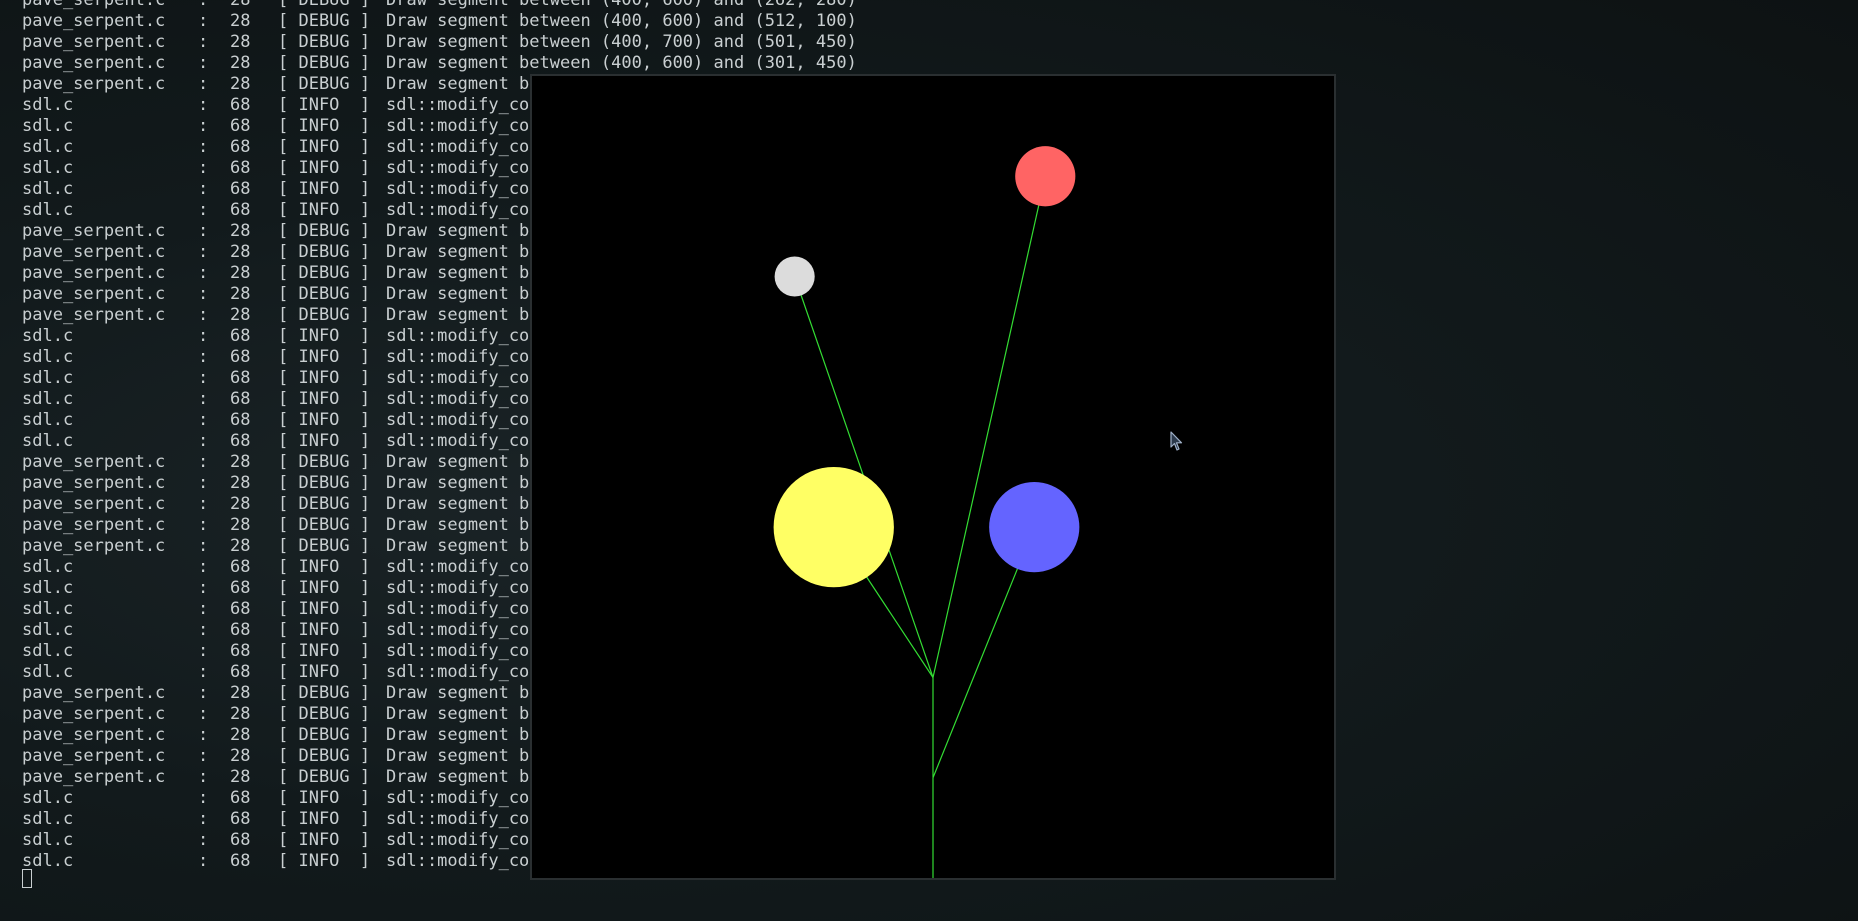  What do you see at coordinates (833, 527) in the screenshot?
I see `yellow-circle` at bounding box center [833, 527].